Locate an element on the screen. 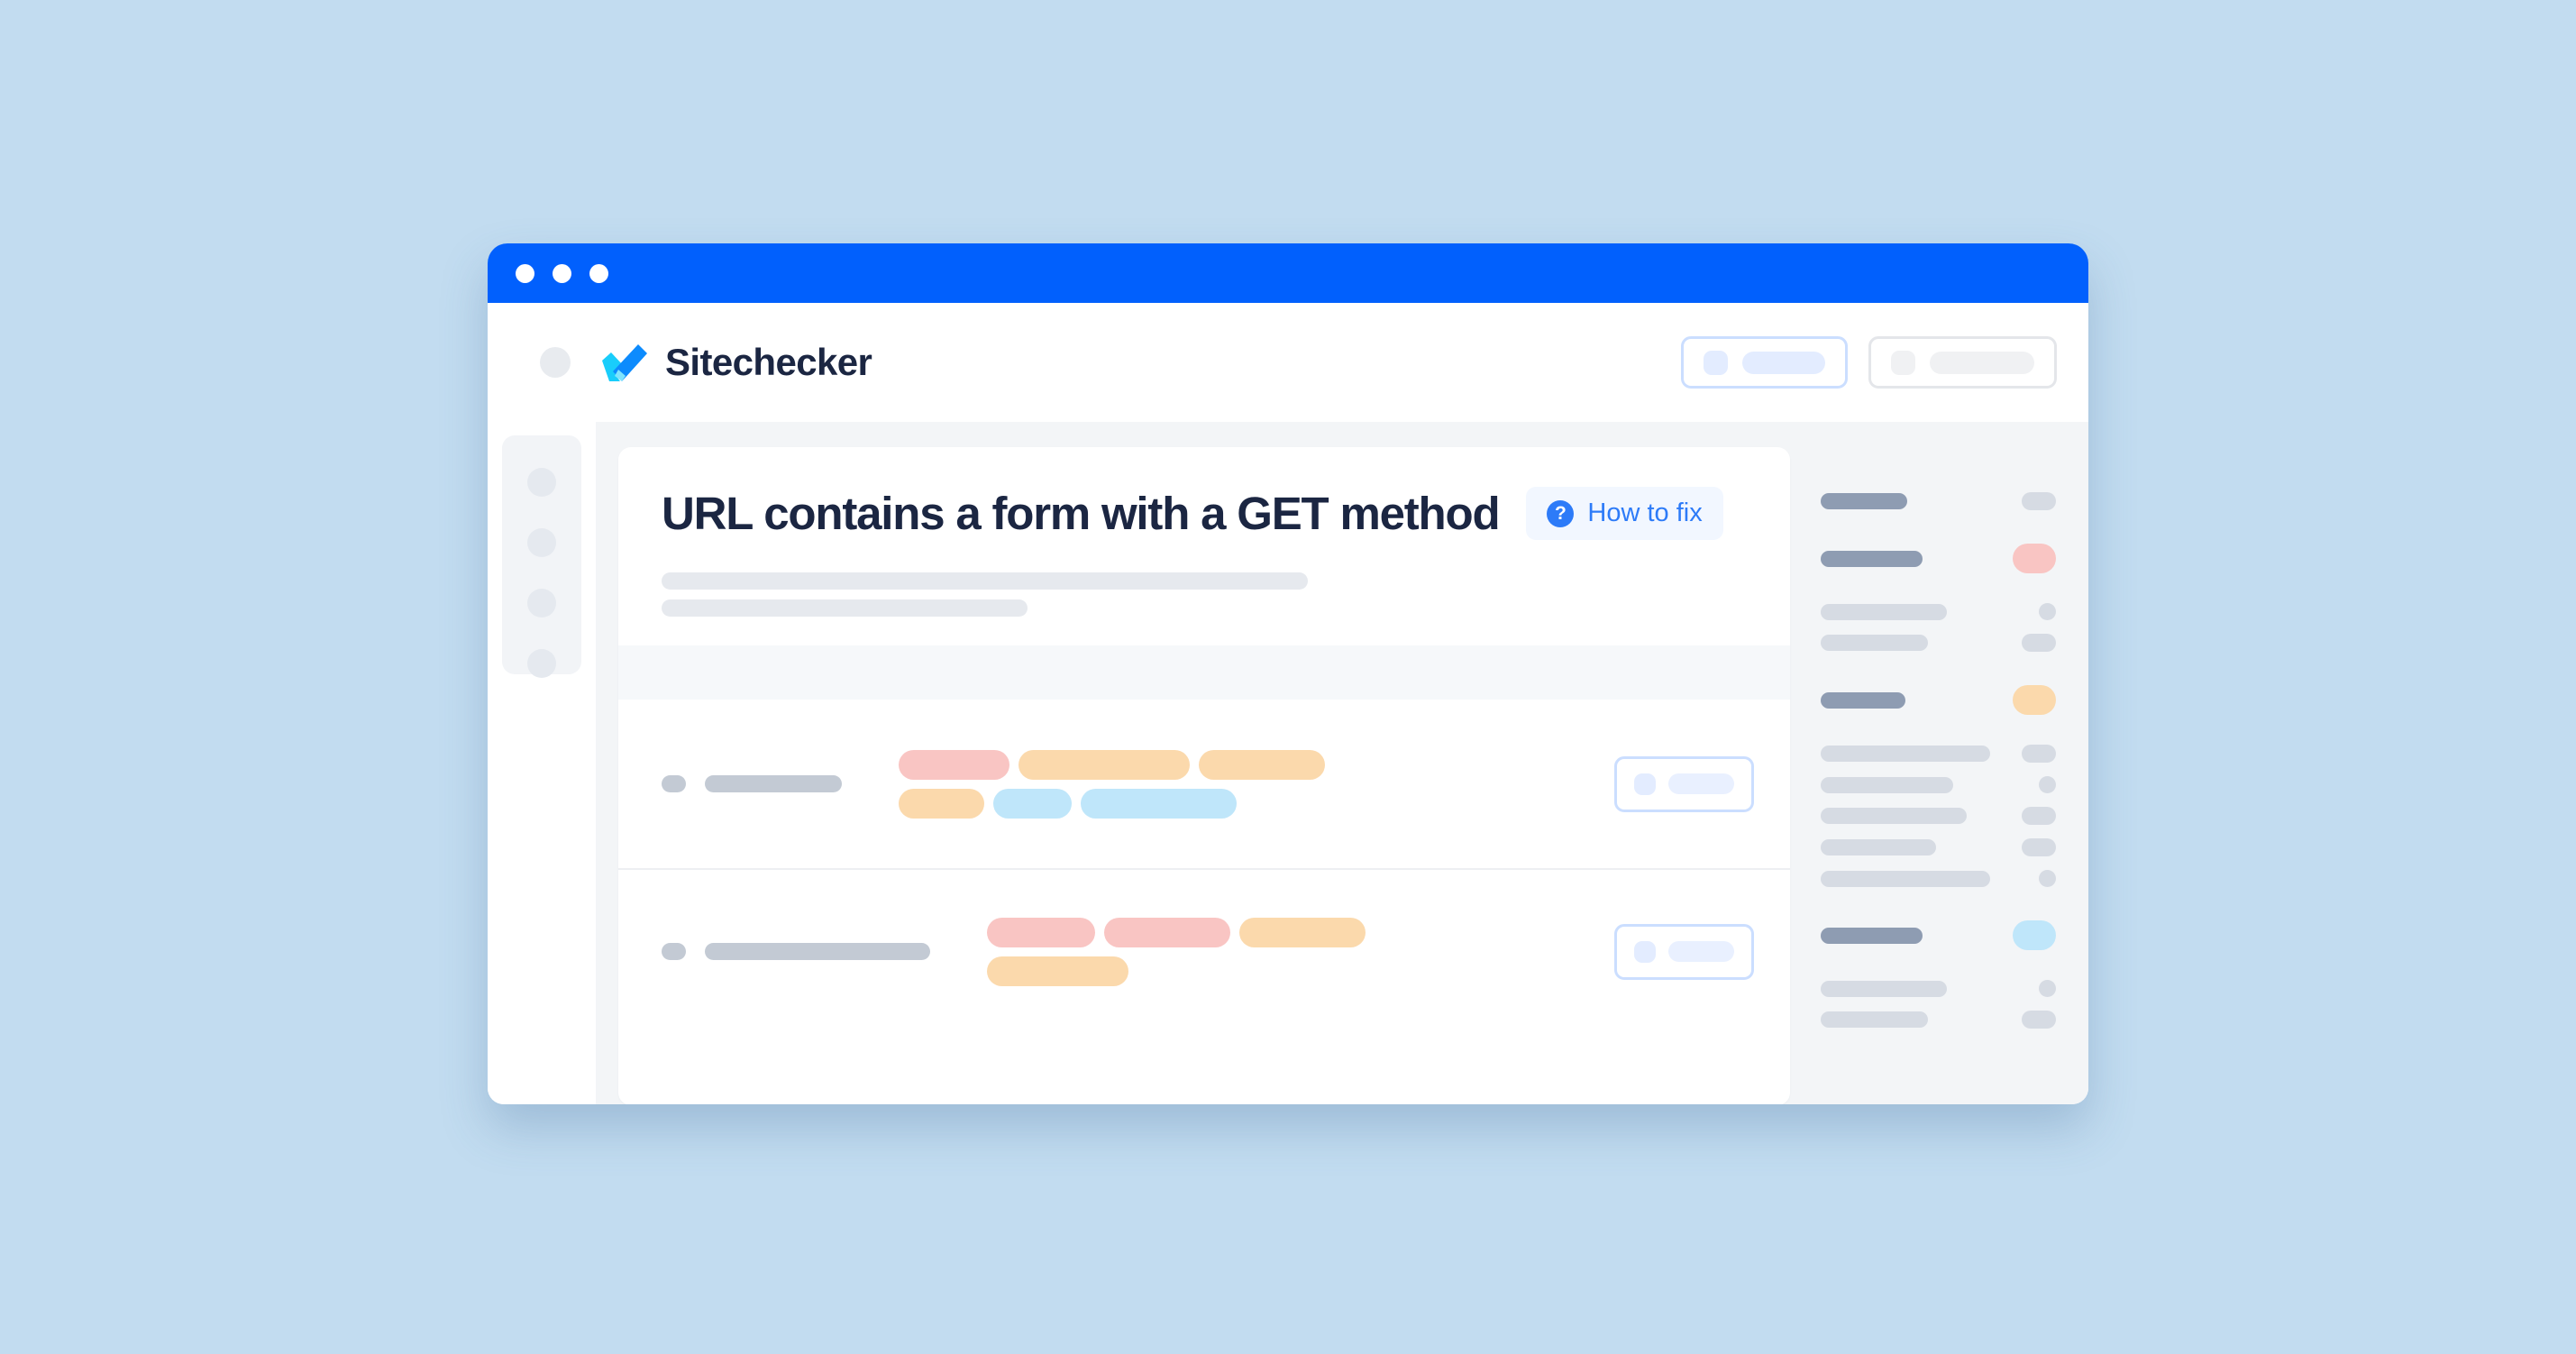 The width and height of the screenshot is (2576, 1354). how-to-fix-button: ? How to fix is located at coordinates (1624, 513).